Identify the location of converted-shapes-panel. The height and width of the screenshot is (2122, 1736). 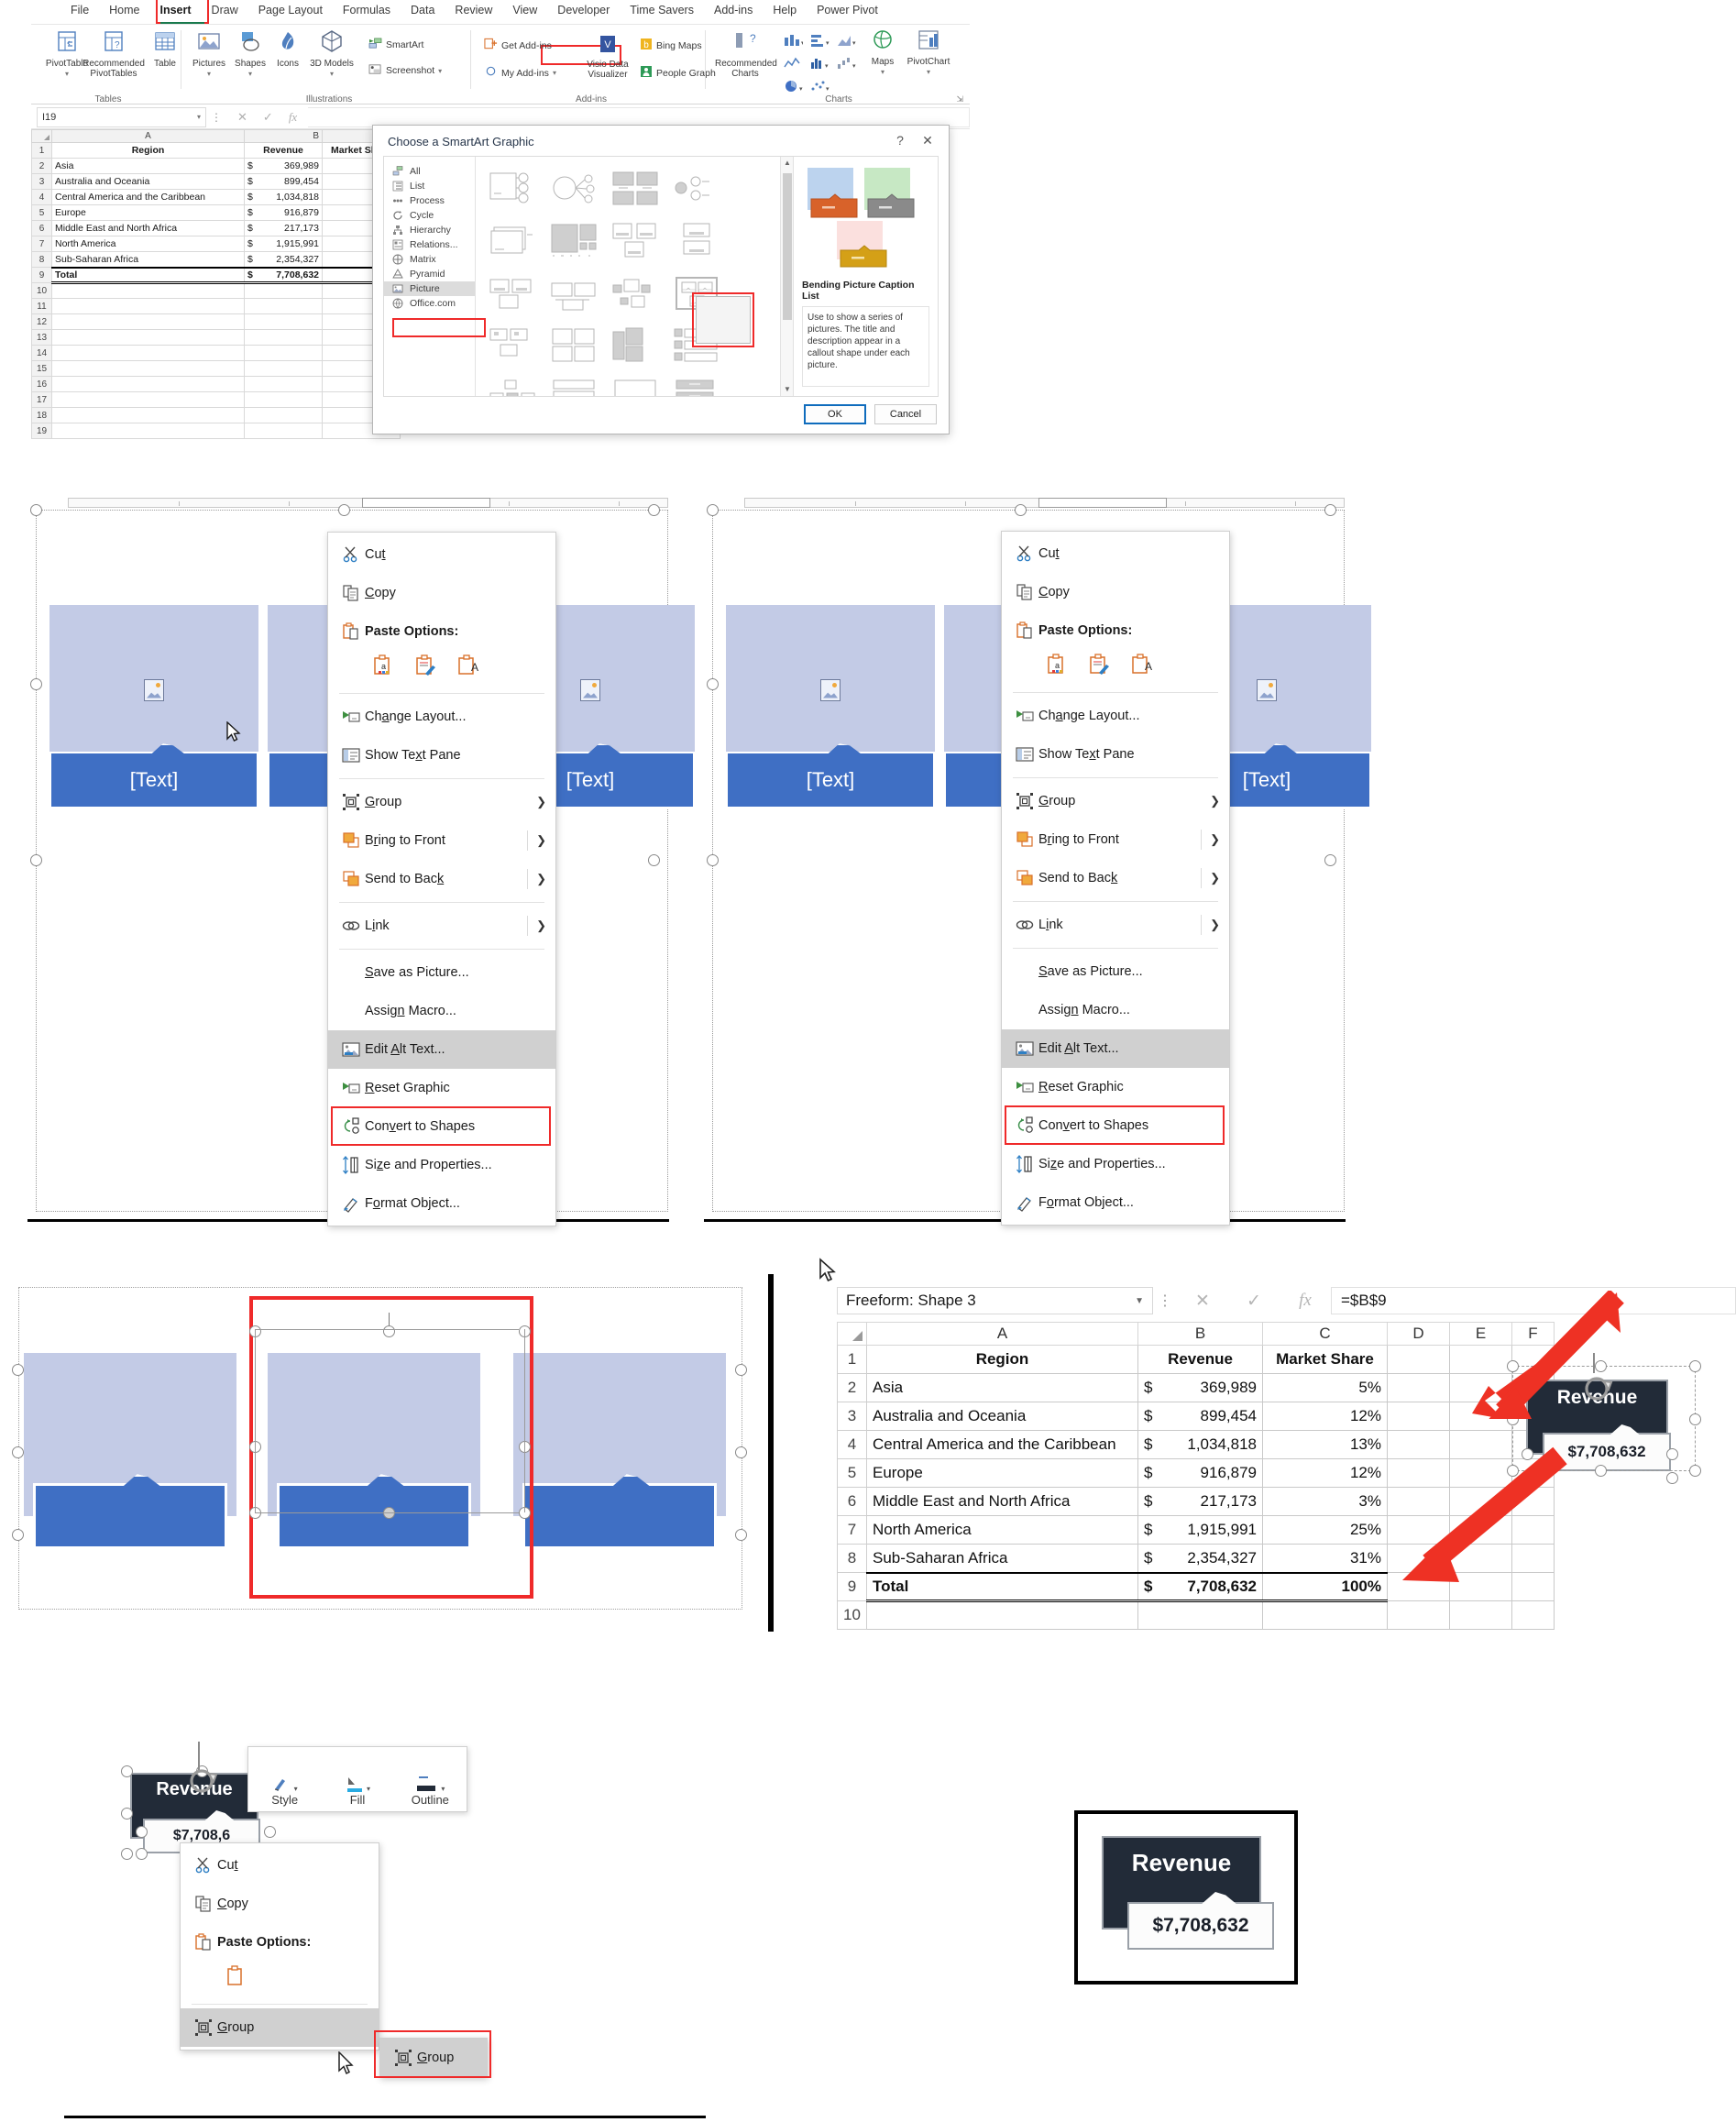
(389, 1453).